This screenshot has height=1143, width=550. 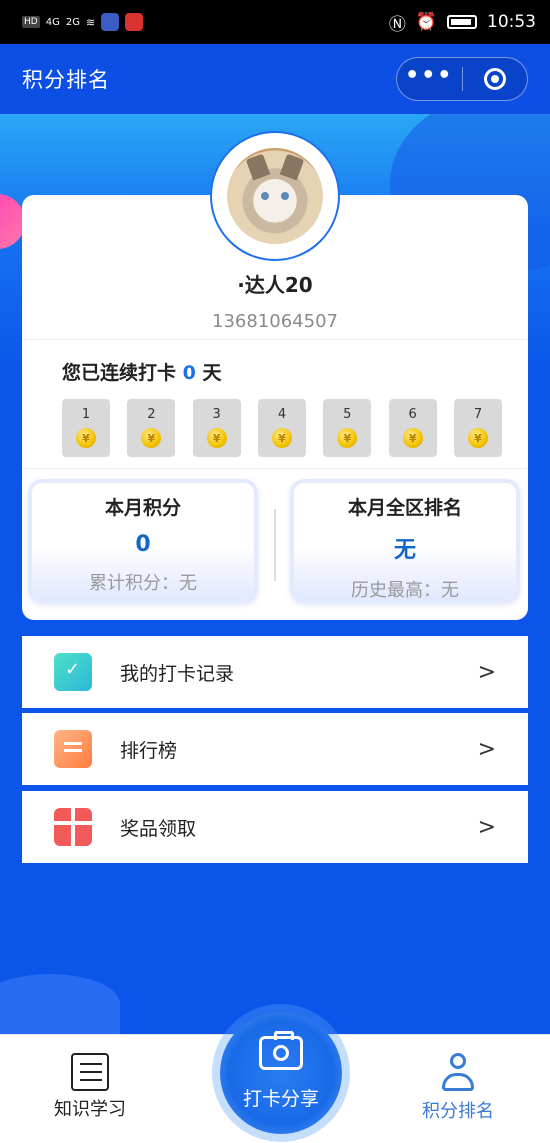 What do you see at coordinates (412, 414) in the screenshot?
I see `day-number: 6` at bounding box center [412, 414].